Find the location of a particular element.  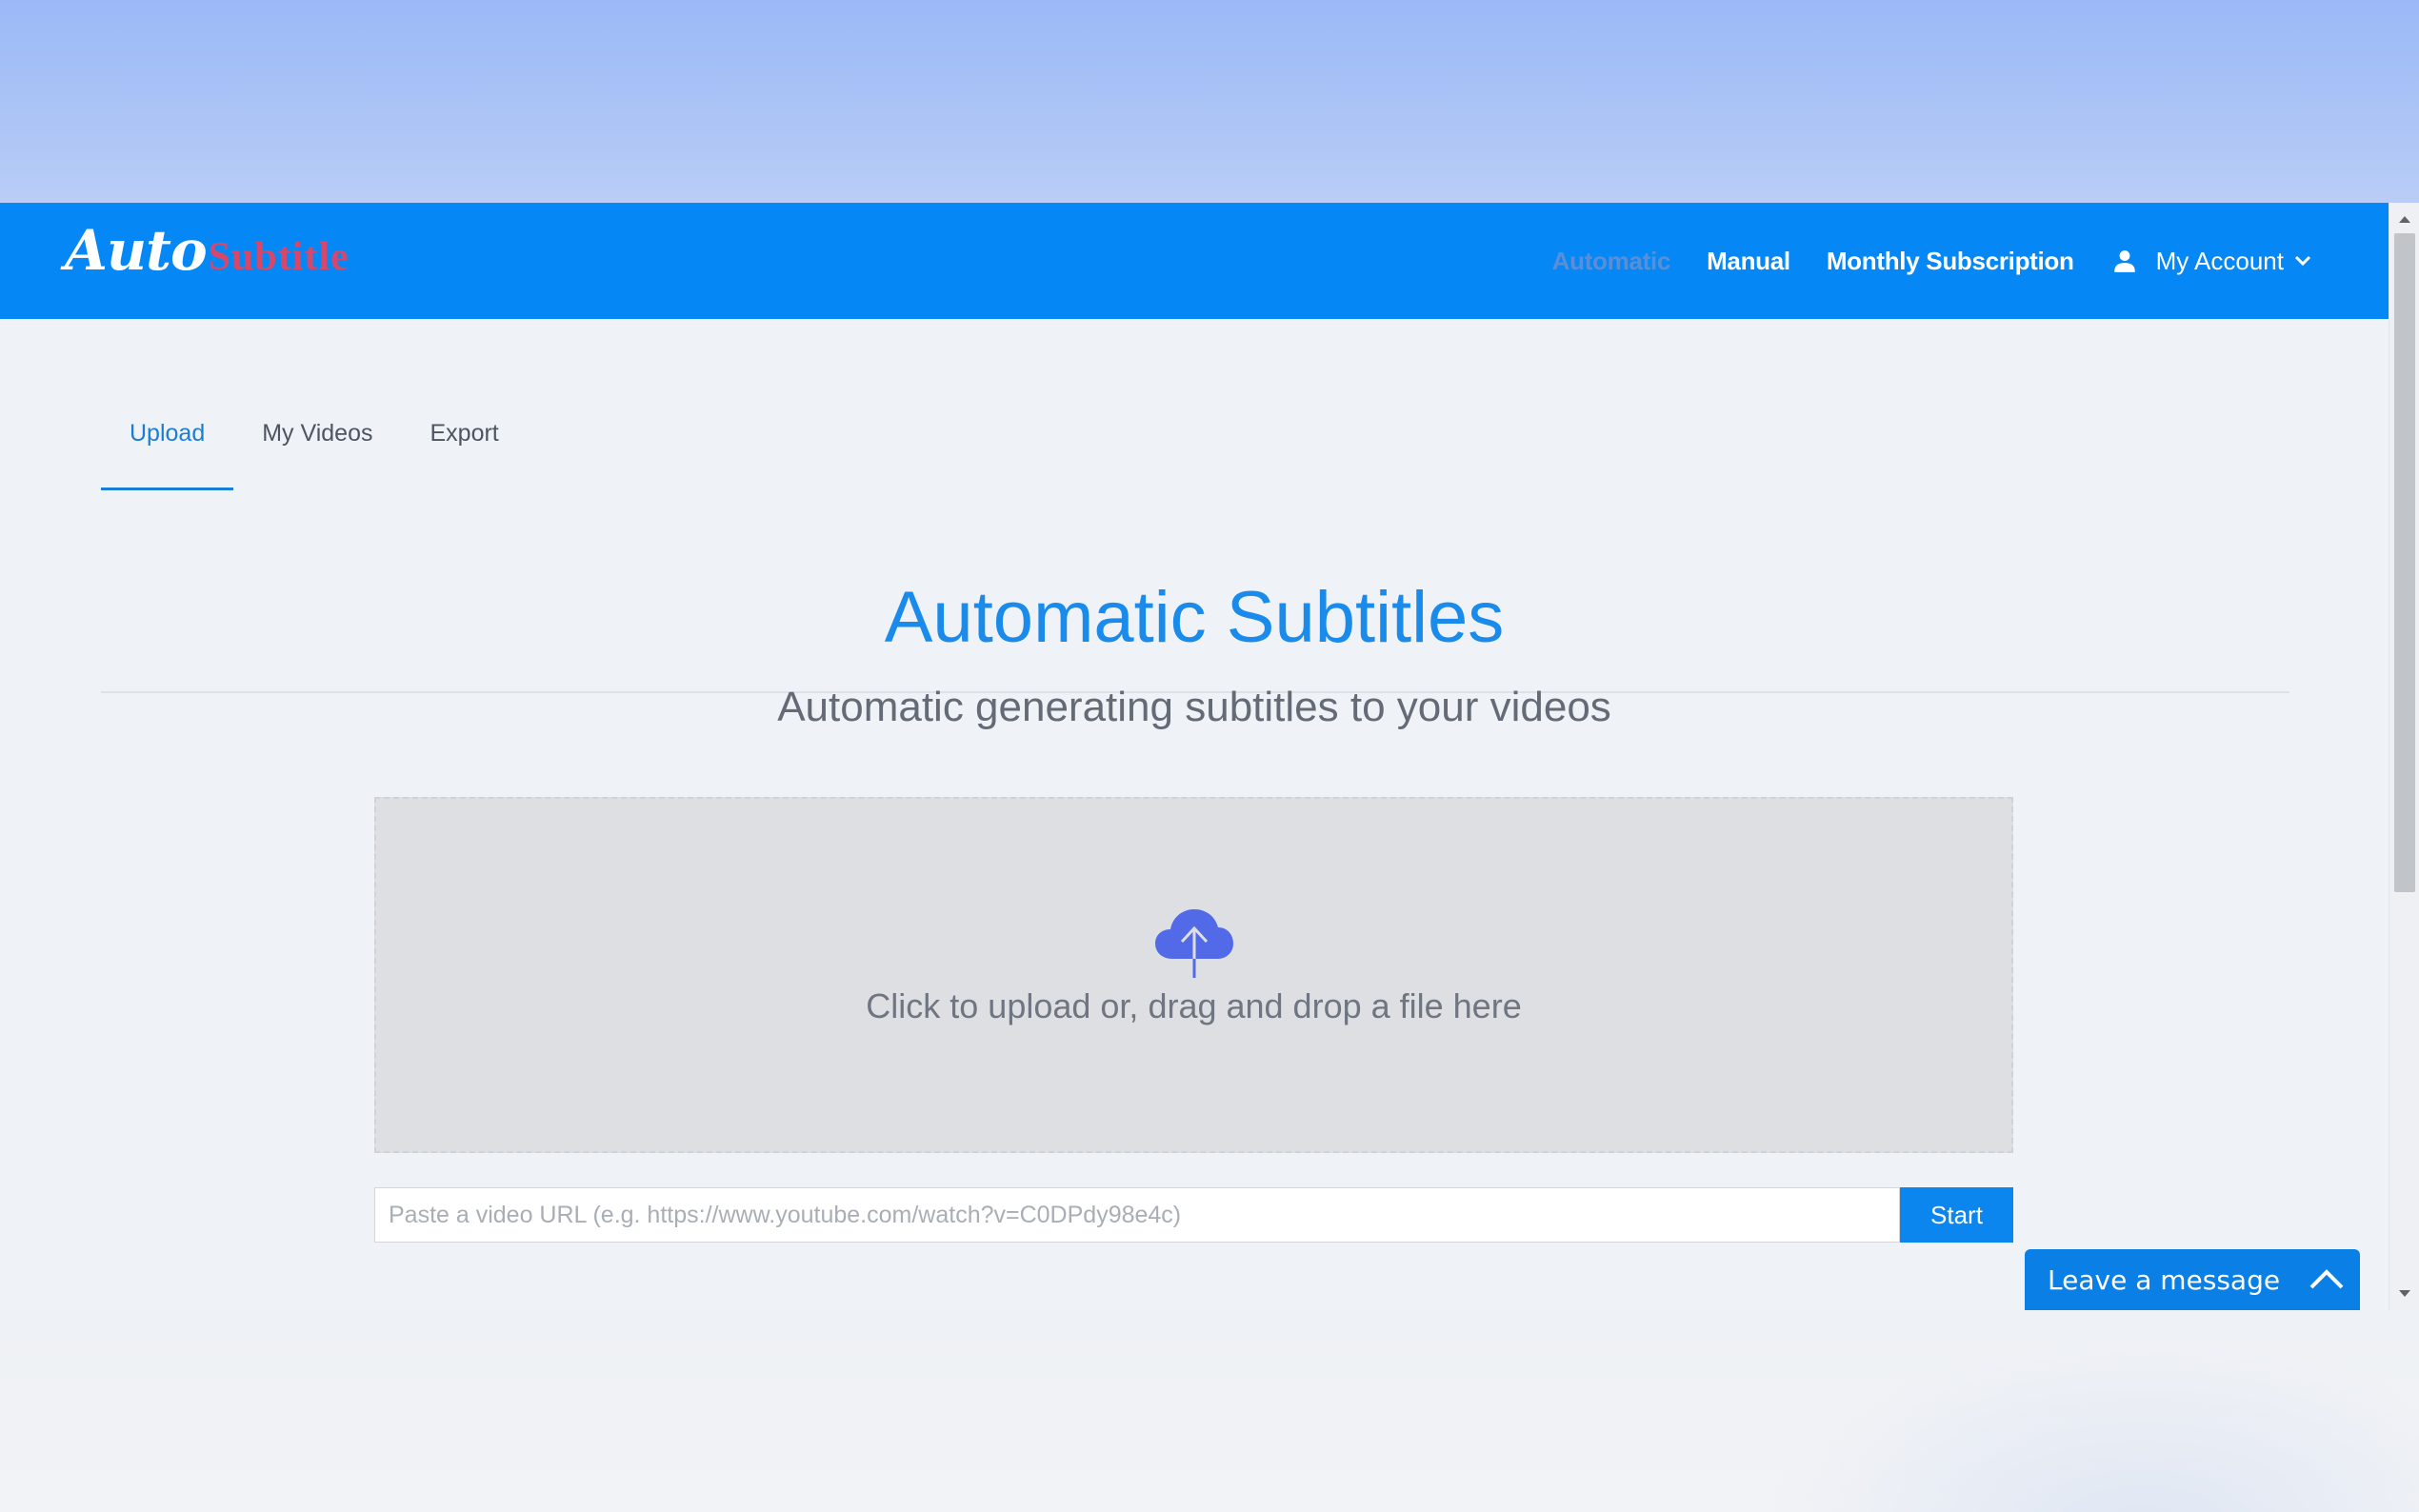

scrollbar-thumb is located at coordinates (2404, 562).